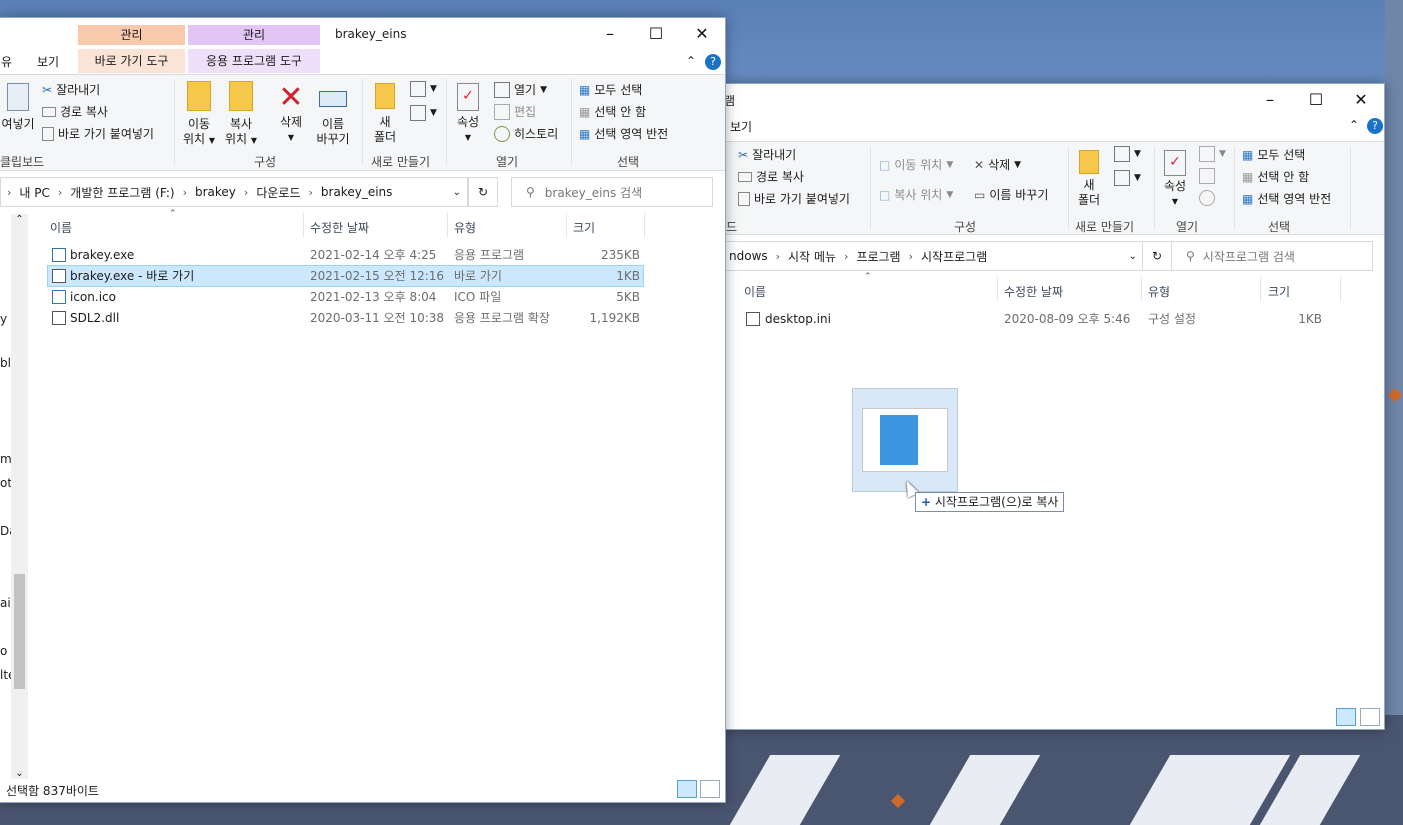 The height and width of the screenshot is (825, 1403). I want to click on breadcrumb-item: 개발한 프로그램 (F:), so click(122, 192).